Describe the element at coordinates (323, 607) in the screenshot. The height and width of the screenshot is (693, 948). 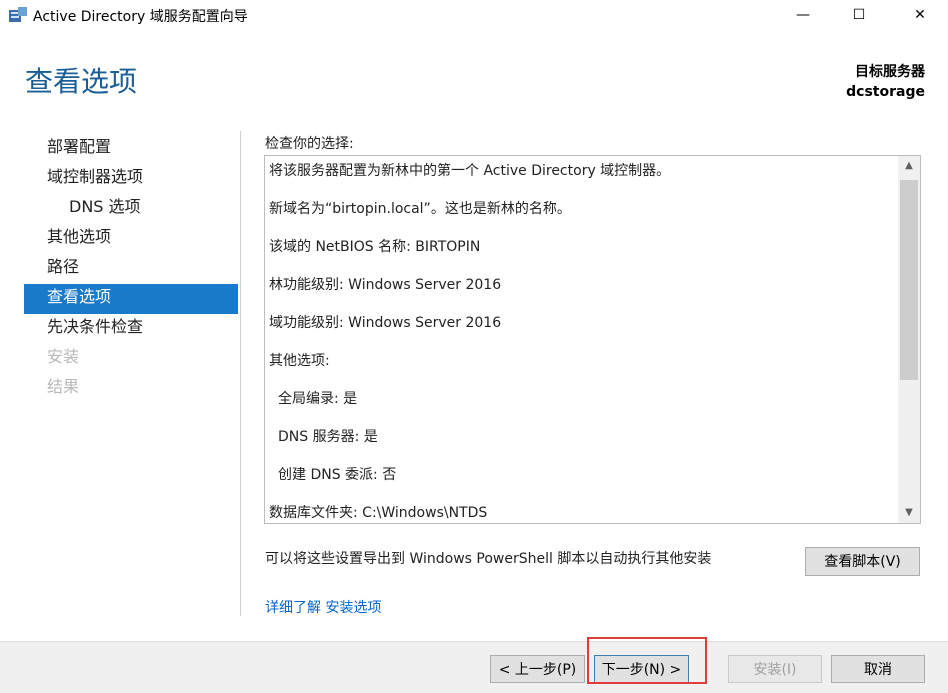
I see `learn-more-link: 详细了解 安装选项` at that location.